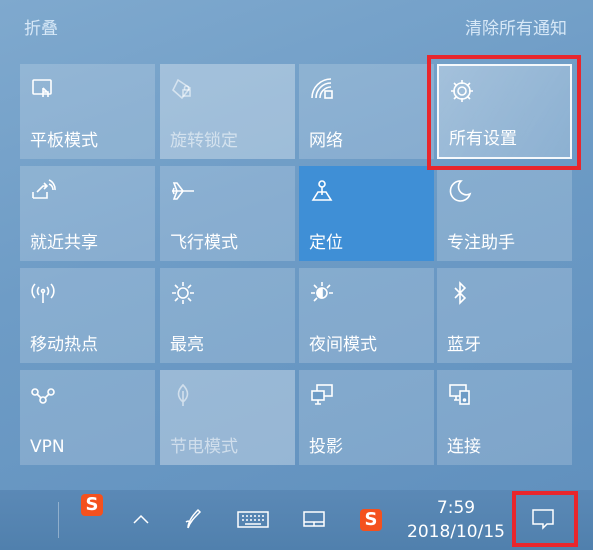 This screenshot has height=550, width=593. What do you see at coordinates (193, 519) in the screenshot?
I see `pen-icon` at bounding box center [193, 519].